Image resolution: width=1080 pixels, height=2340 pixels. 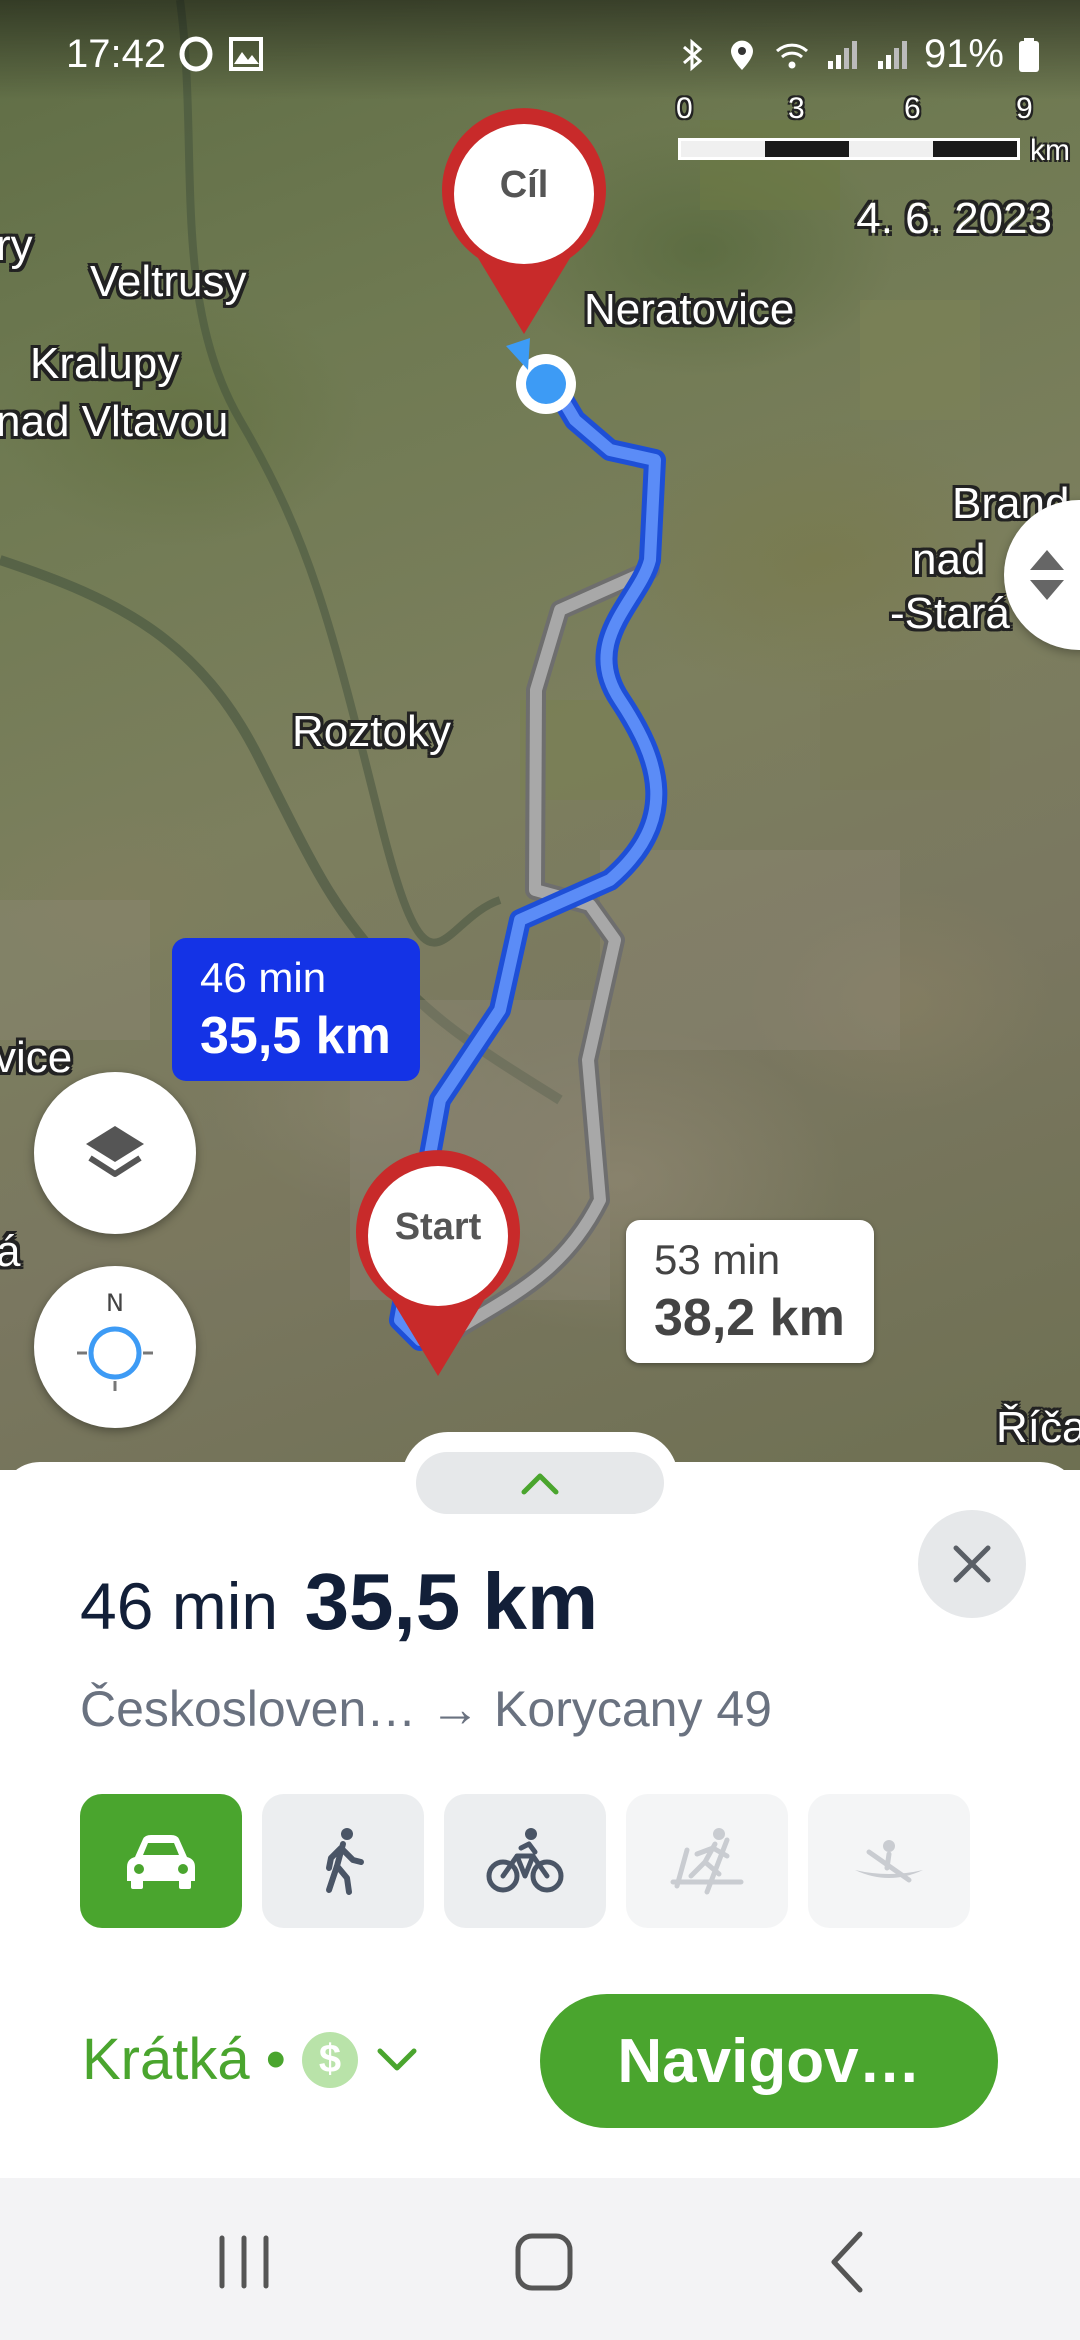 I want to click on place-label-brandys-line2: nad, so click(x=949, y=559).